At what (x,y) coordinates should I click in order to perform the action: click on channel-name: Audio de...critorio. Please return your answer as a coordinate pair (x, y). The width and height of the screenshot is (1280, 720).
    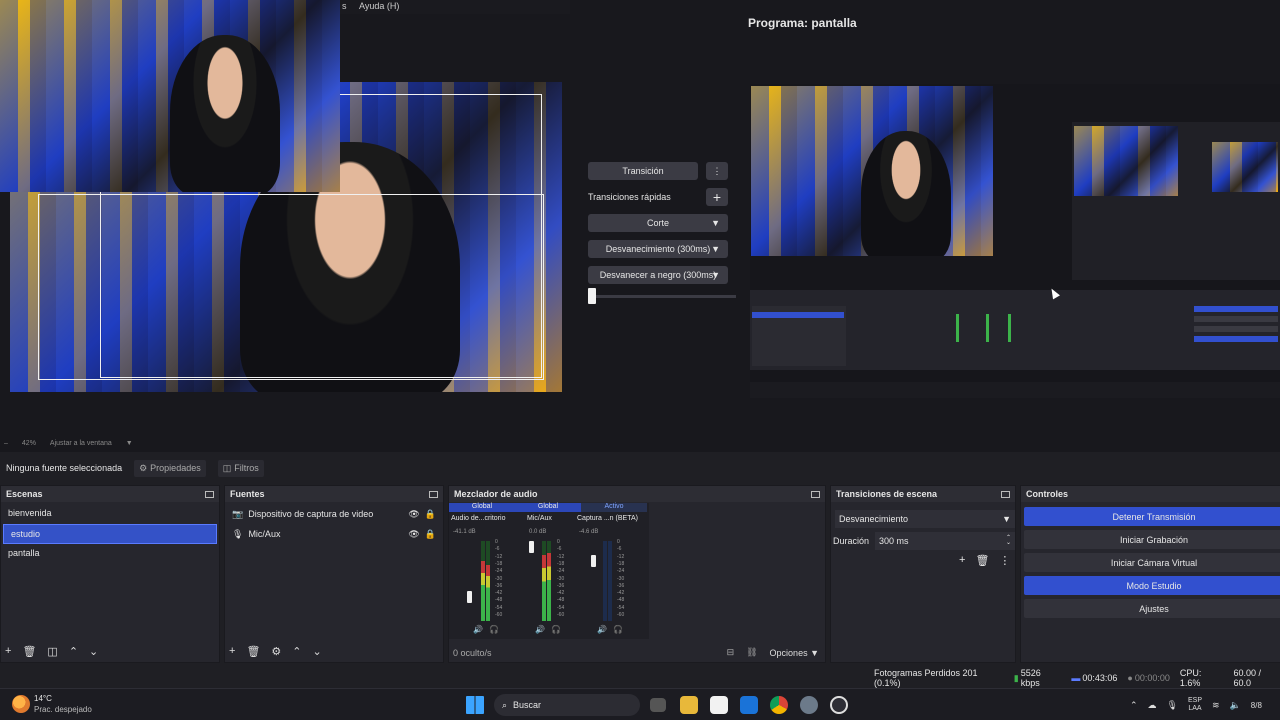
    Looking at the image, I should click on (478, 518).